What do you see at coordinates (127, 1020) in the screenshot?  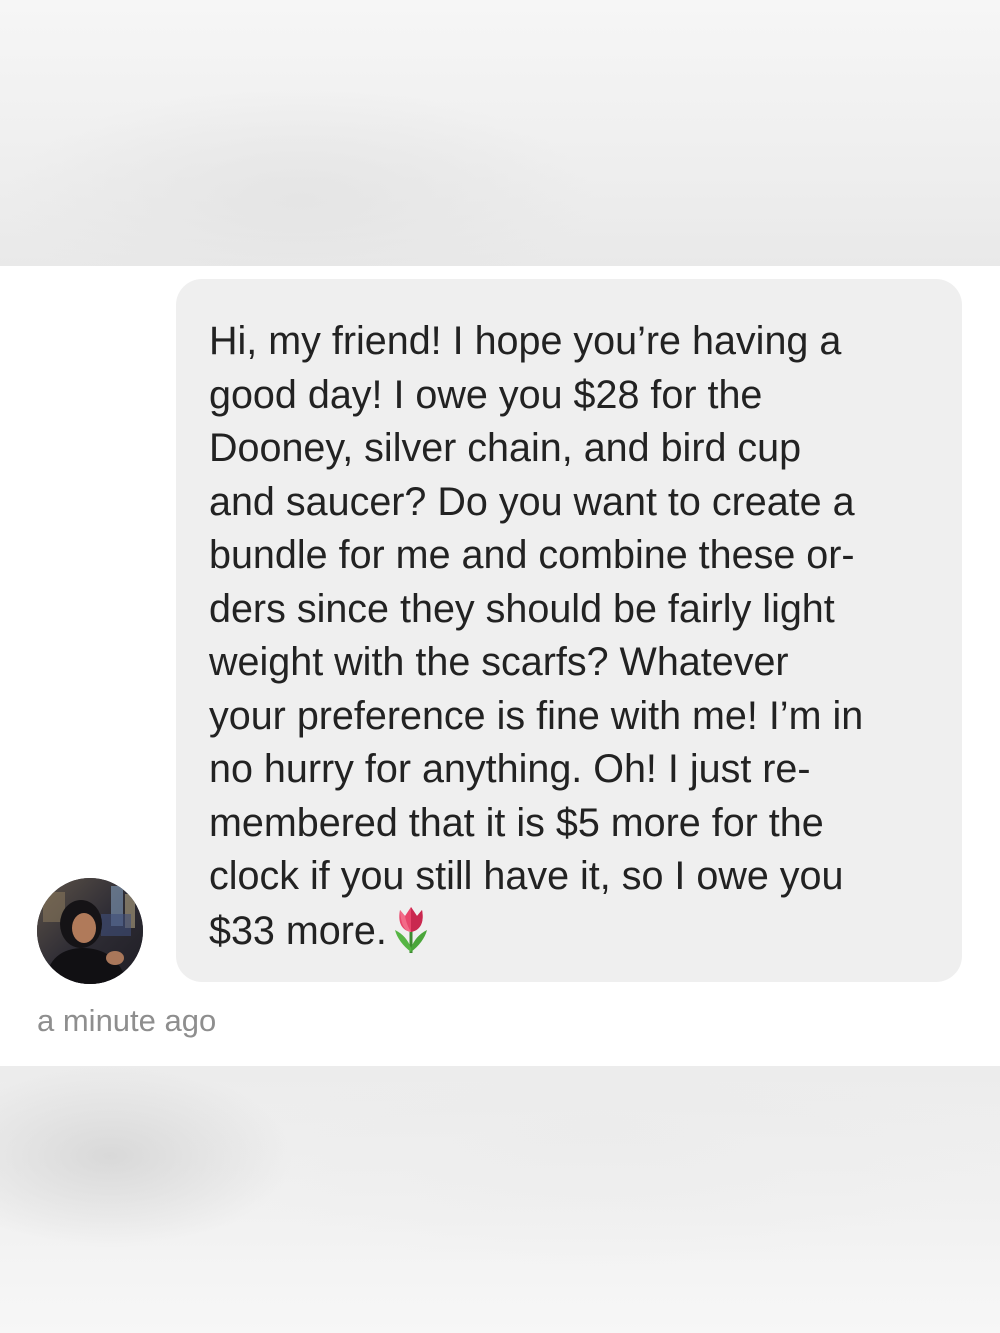 I see `message-timestamp: a minute ago` at bounding box center [127, 1020].